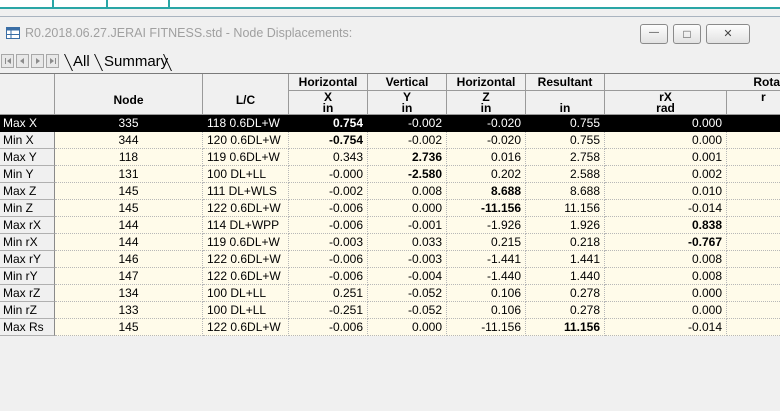 This screenshot has width=780, height=411. Describe the element at coordinates (666, 103) in the screenshot. I see `header-rx: rX rad` at that location.